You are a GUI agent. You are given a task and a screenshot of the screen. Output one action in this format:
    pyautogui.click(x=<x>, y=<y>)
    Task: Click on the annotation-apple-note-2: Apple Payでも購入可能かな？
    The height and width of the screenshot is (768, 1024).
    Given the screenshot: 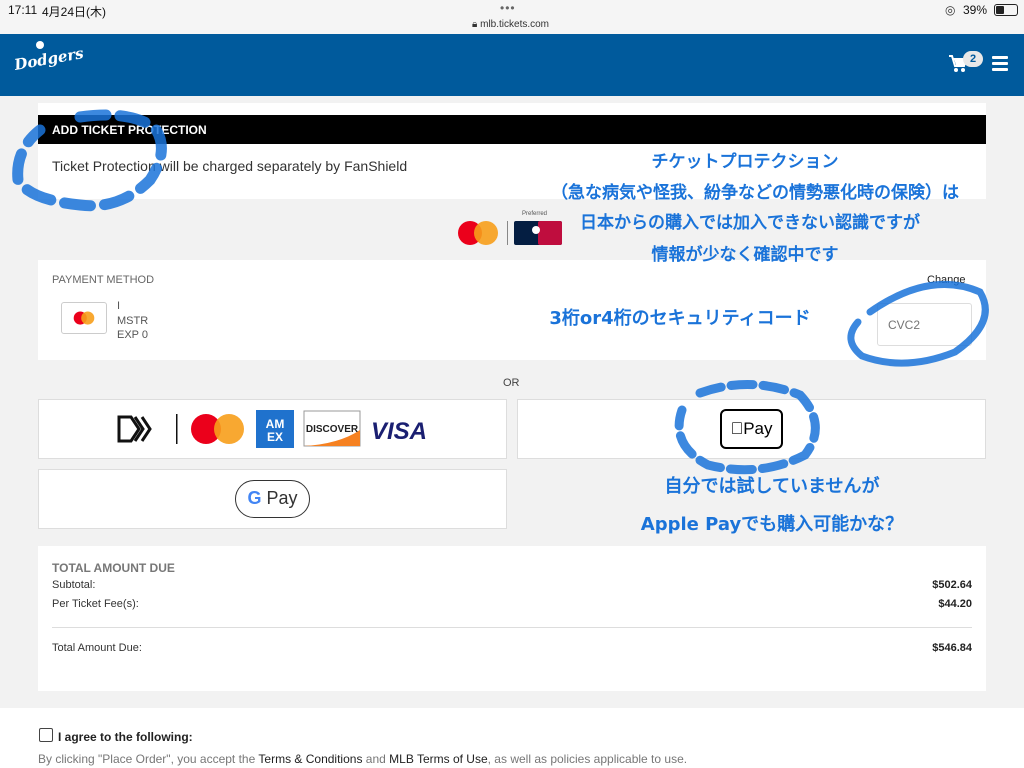 What is the action you would take?
    pyautogui.click(x=772, y=524)
    